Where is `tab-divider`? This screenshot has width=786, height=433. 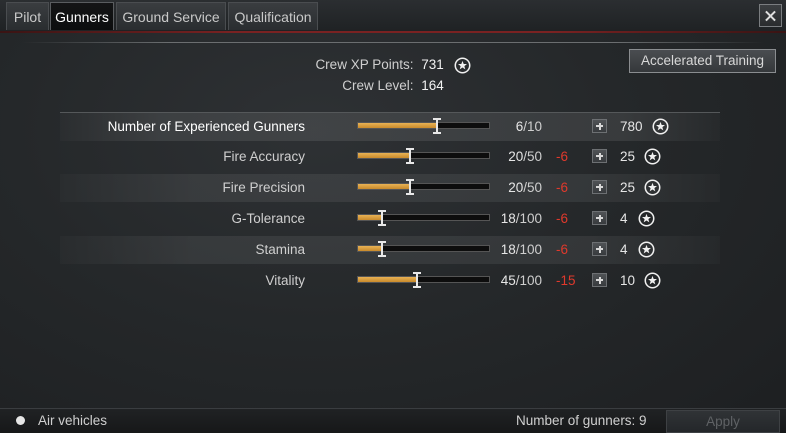 tab-divider is located at coordinates (393, 32).